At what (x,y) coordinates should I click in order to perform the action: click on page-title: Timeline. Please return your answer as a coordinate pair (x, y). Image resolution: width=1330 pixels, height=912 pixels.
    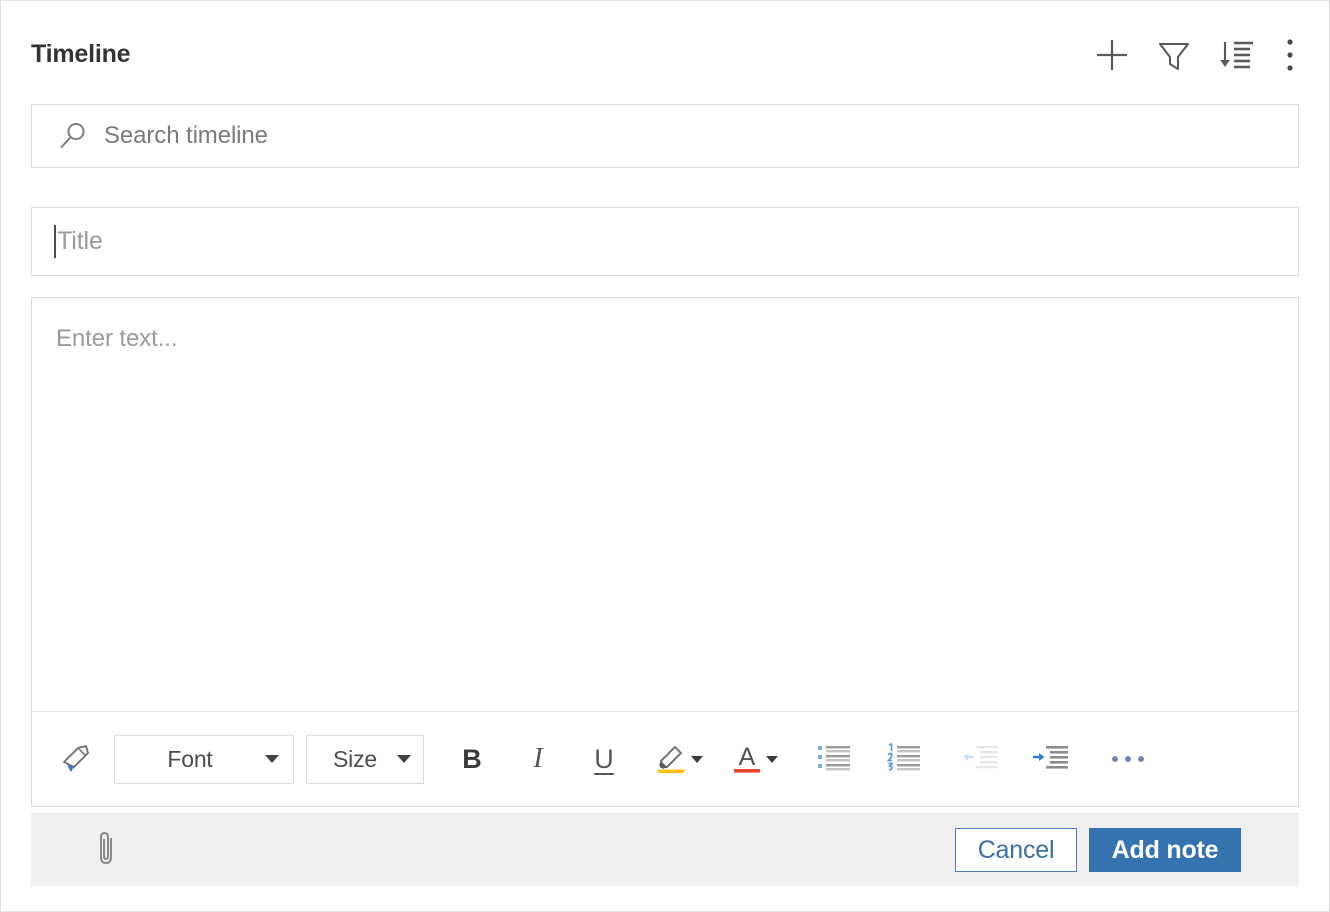
    Looking at the image, I should click on (81, 54).